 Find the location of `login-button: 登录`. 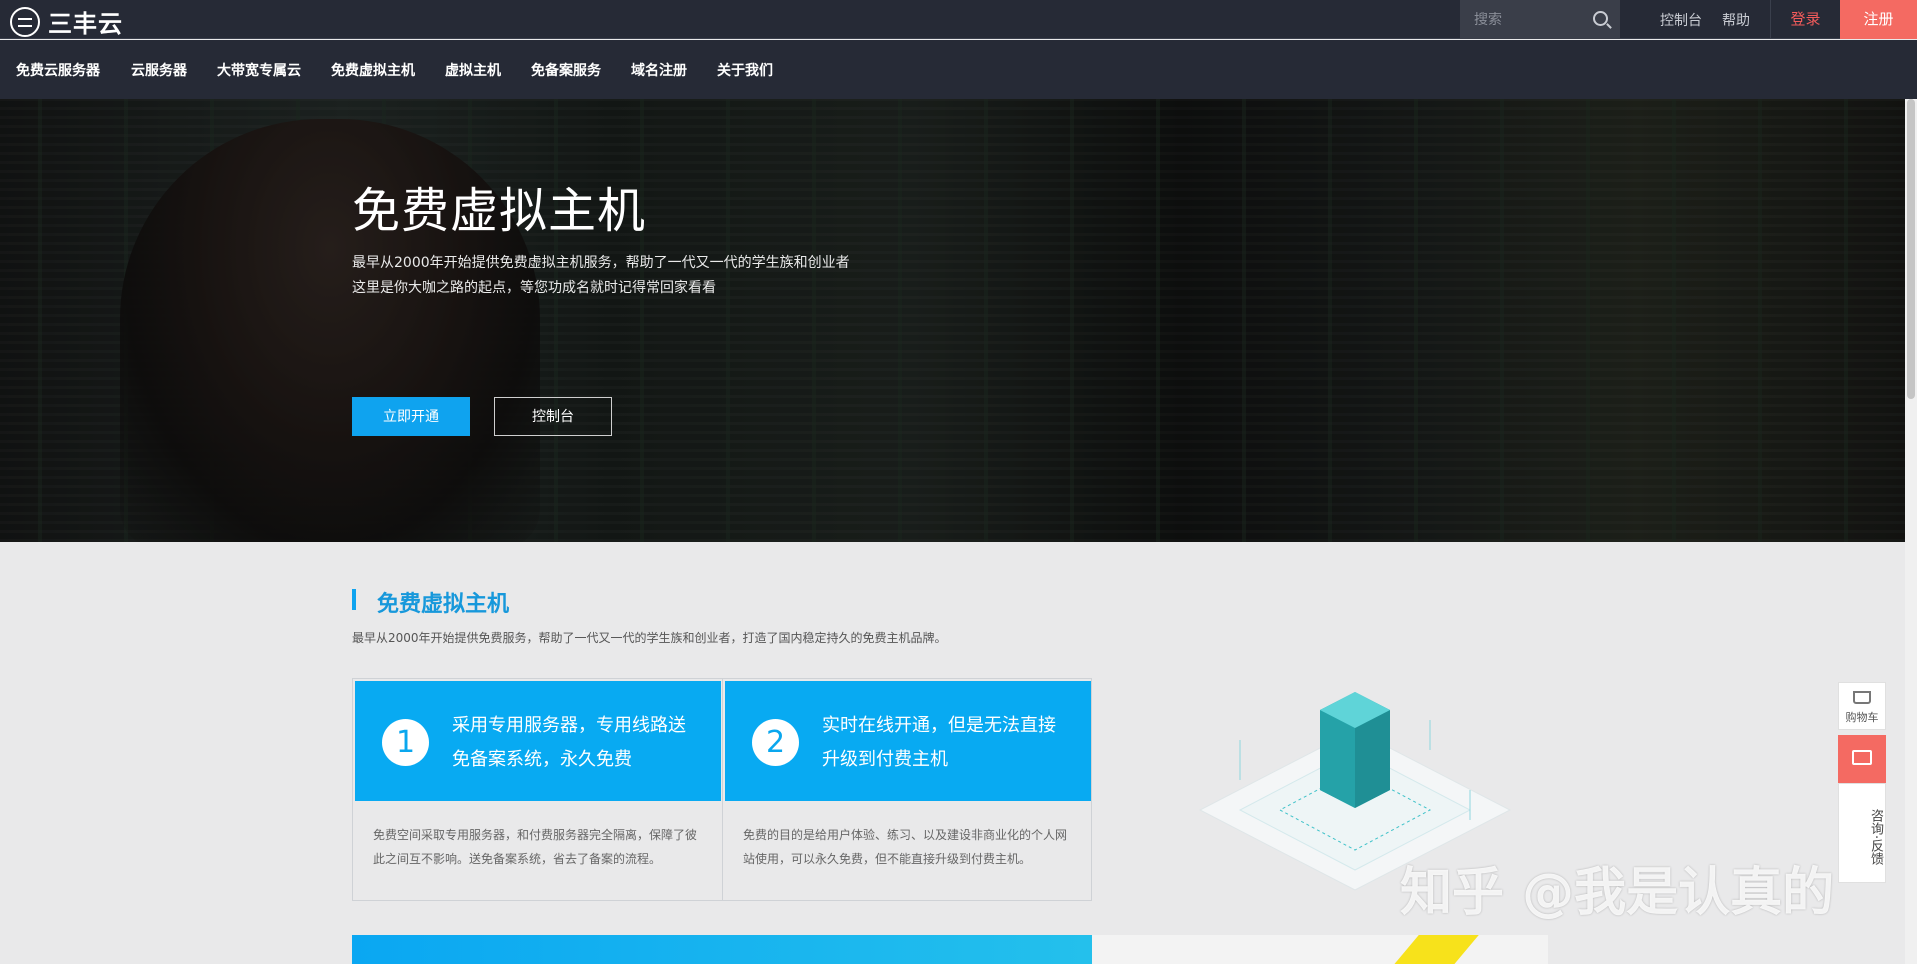

login-button: 登录 is located at coordinates (1805, 19).